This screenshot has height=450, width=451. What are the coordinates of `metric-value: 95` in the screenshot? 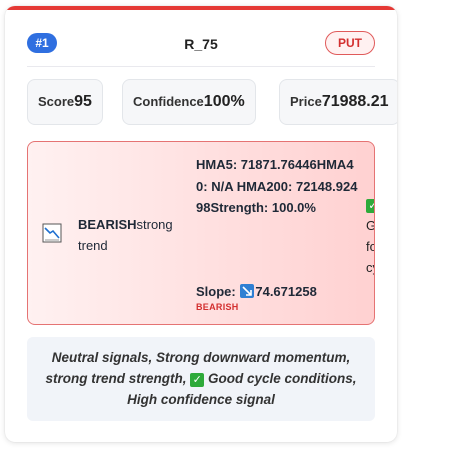 It's located at (83, 101).